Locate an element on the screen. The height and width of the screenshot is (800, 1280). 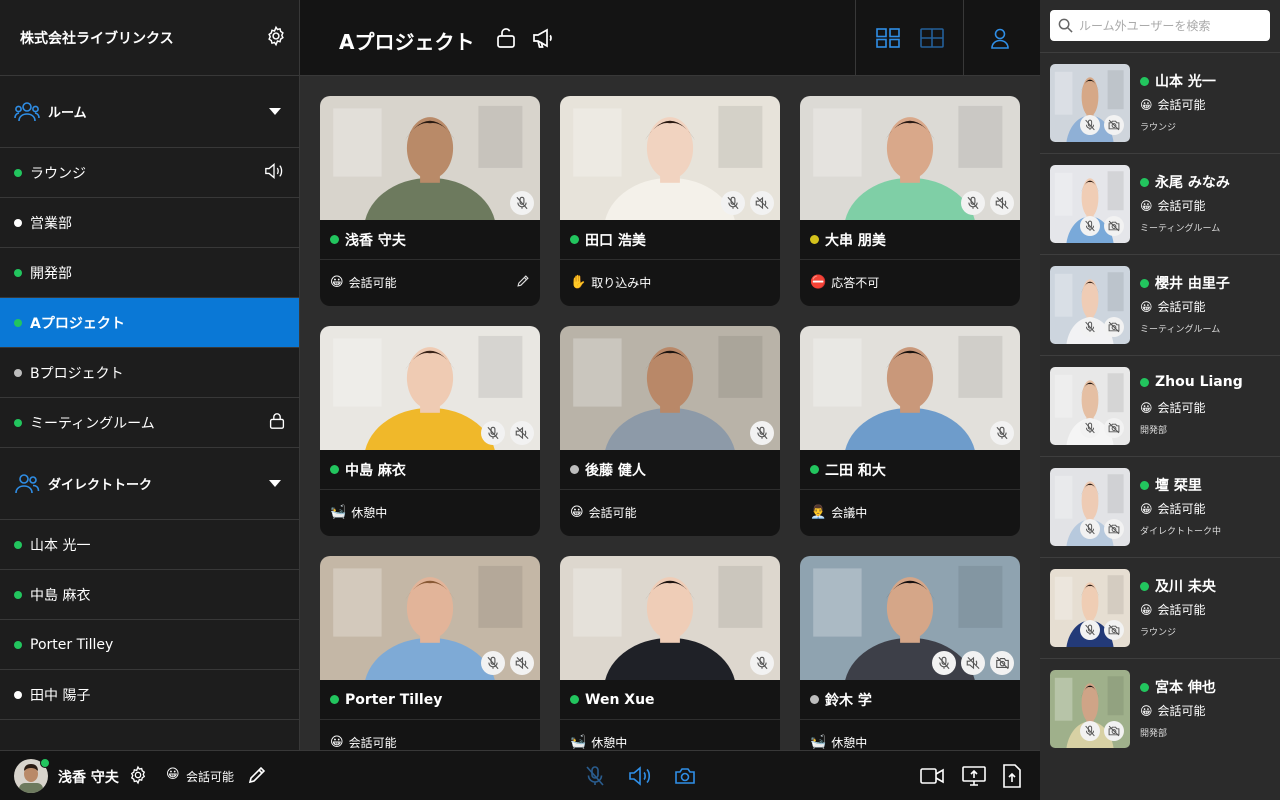
user-name-row: 山本 光一 is located at coordinates (1178, 81).